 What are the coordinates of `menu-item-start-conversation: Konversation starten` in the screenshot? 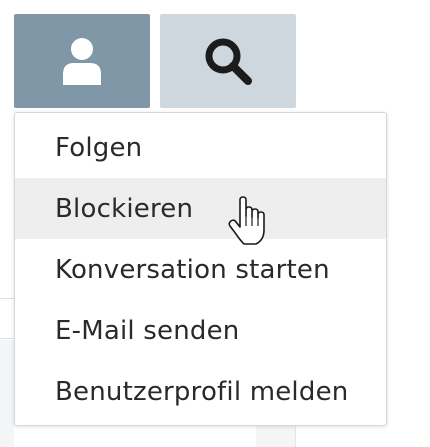 It's located at (200, 269).